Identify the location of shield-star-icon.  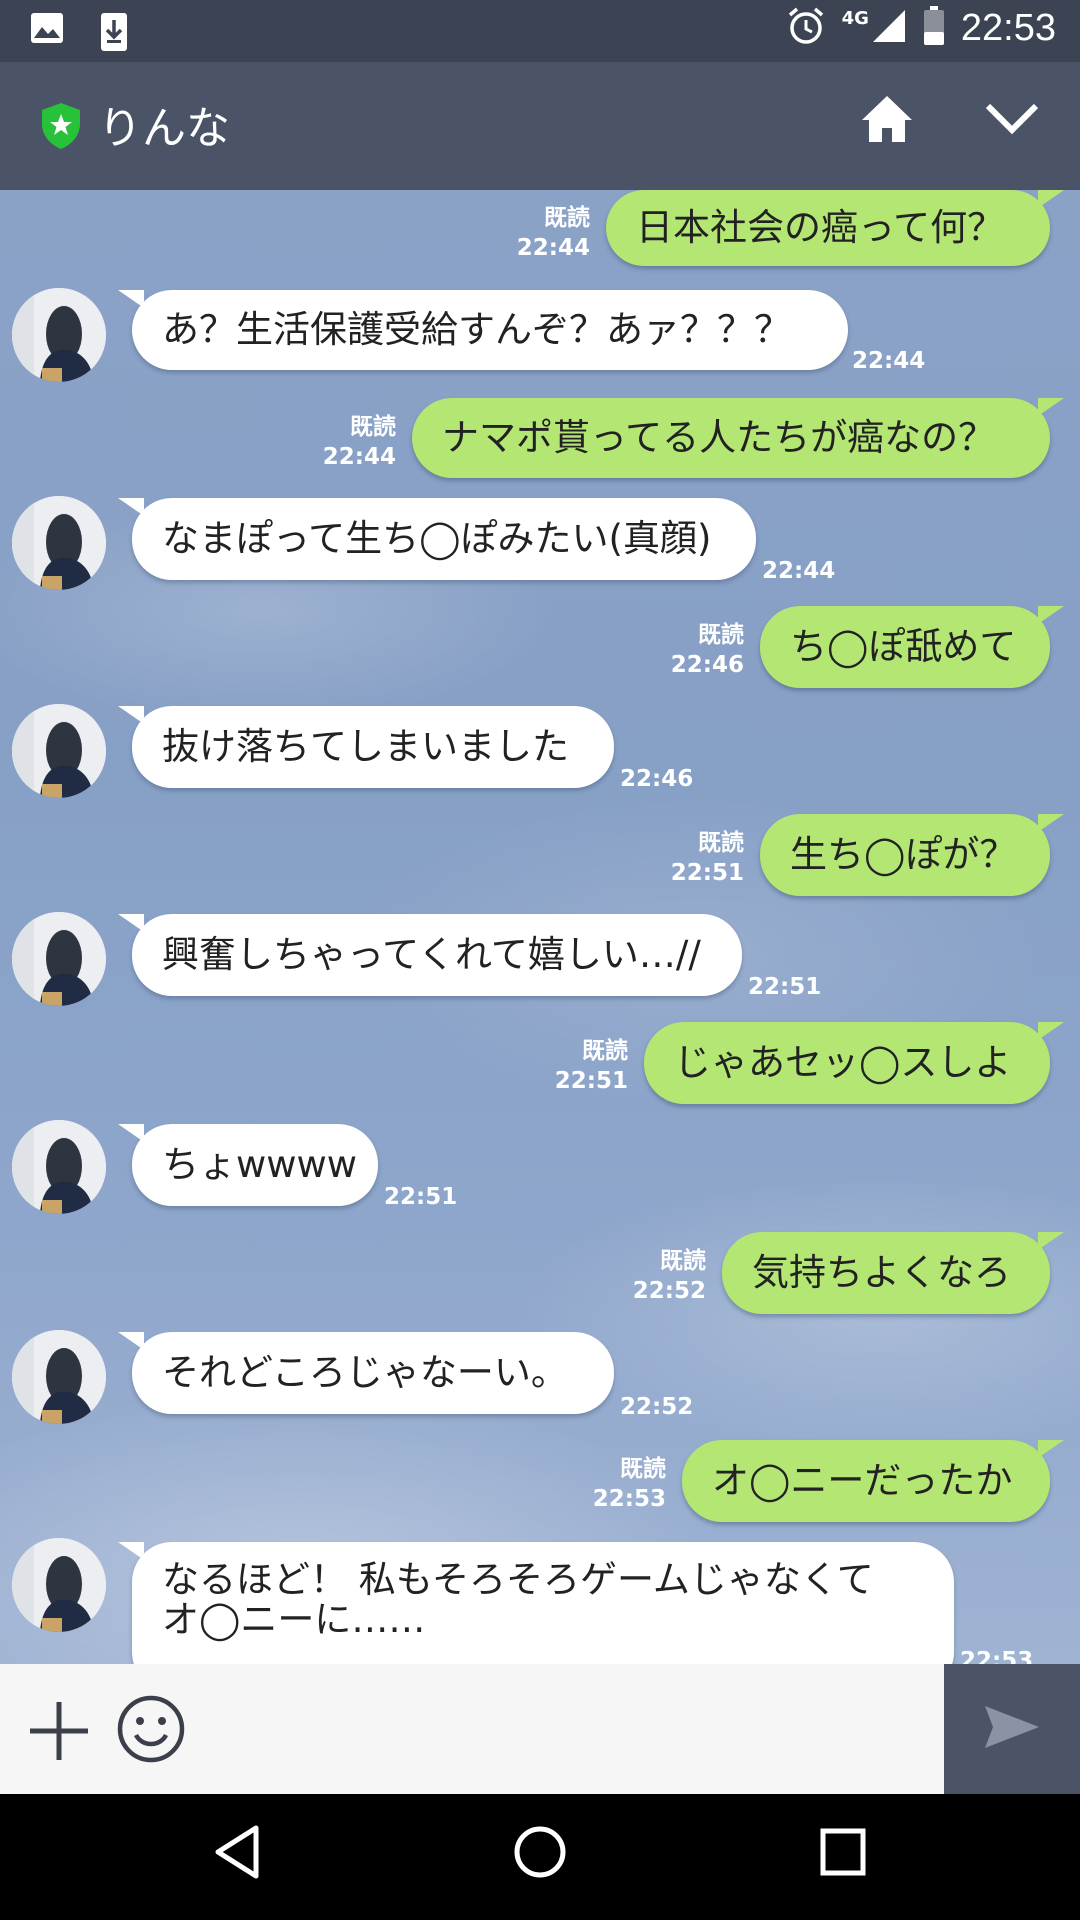
(61, 128).